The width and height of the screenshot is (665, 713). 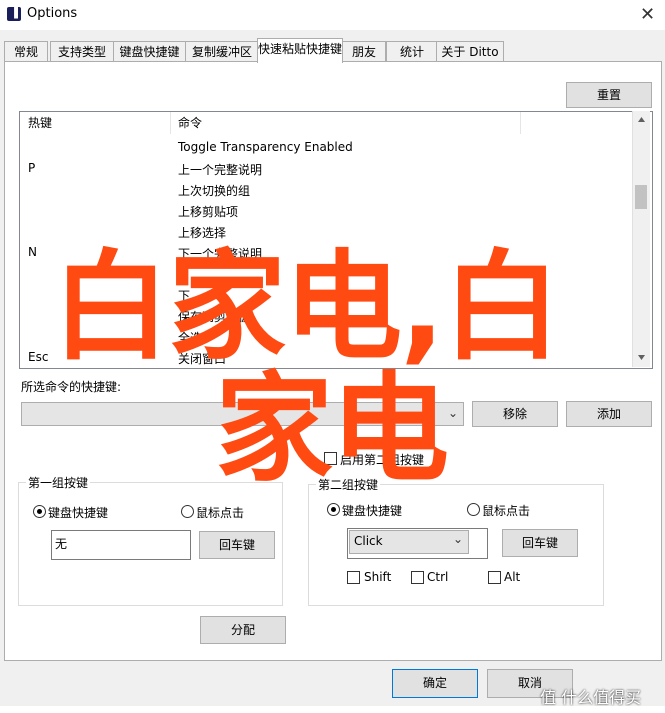 What do you see at coordinates (52, 13) in the screenshot?
I see `window-title: Options` at bounding box center [52, 13].